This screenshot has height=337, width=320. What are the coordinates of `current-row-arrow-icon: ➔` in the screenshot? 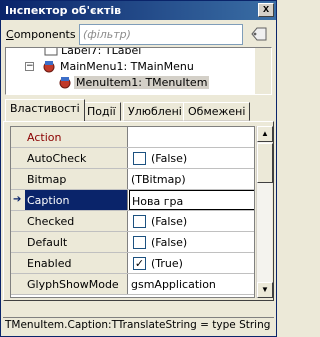 It's located at (17, 199).